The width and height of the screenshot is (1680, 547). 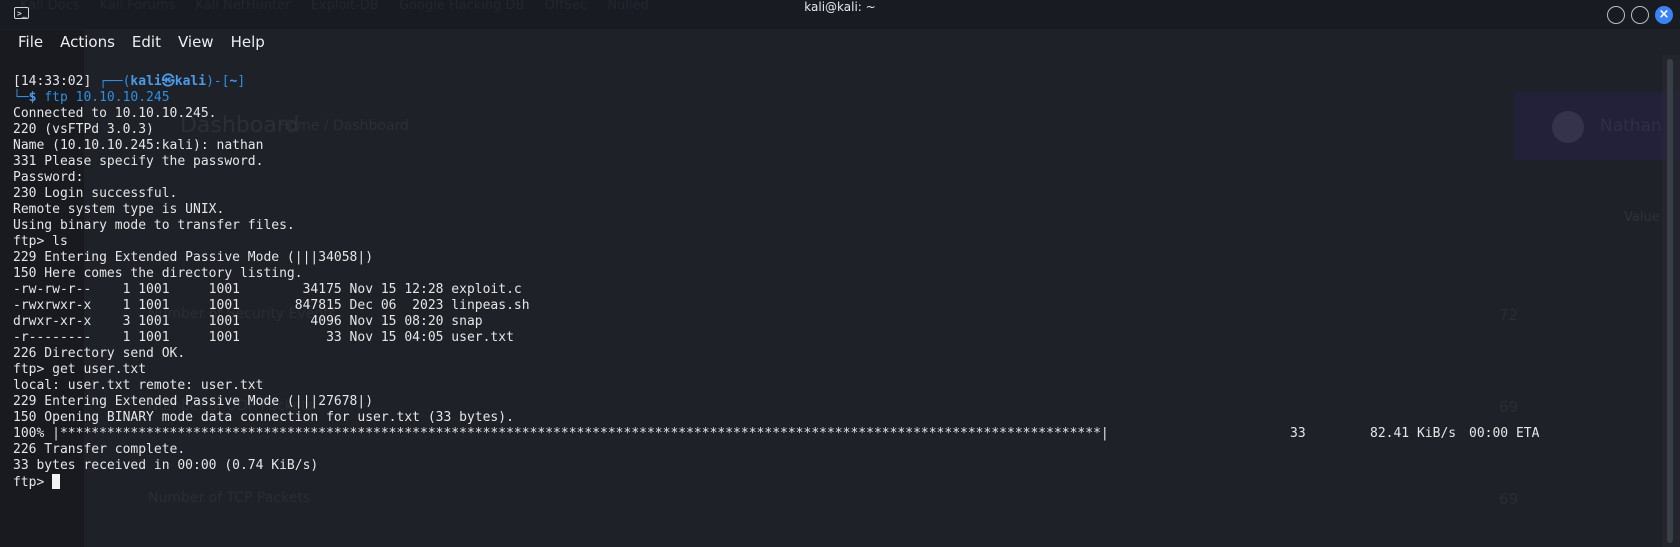 I want to click on prompt-command: ftp 10.10.10.245, so click(x=107, y=97).